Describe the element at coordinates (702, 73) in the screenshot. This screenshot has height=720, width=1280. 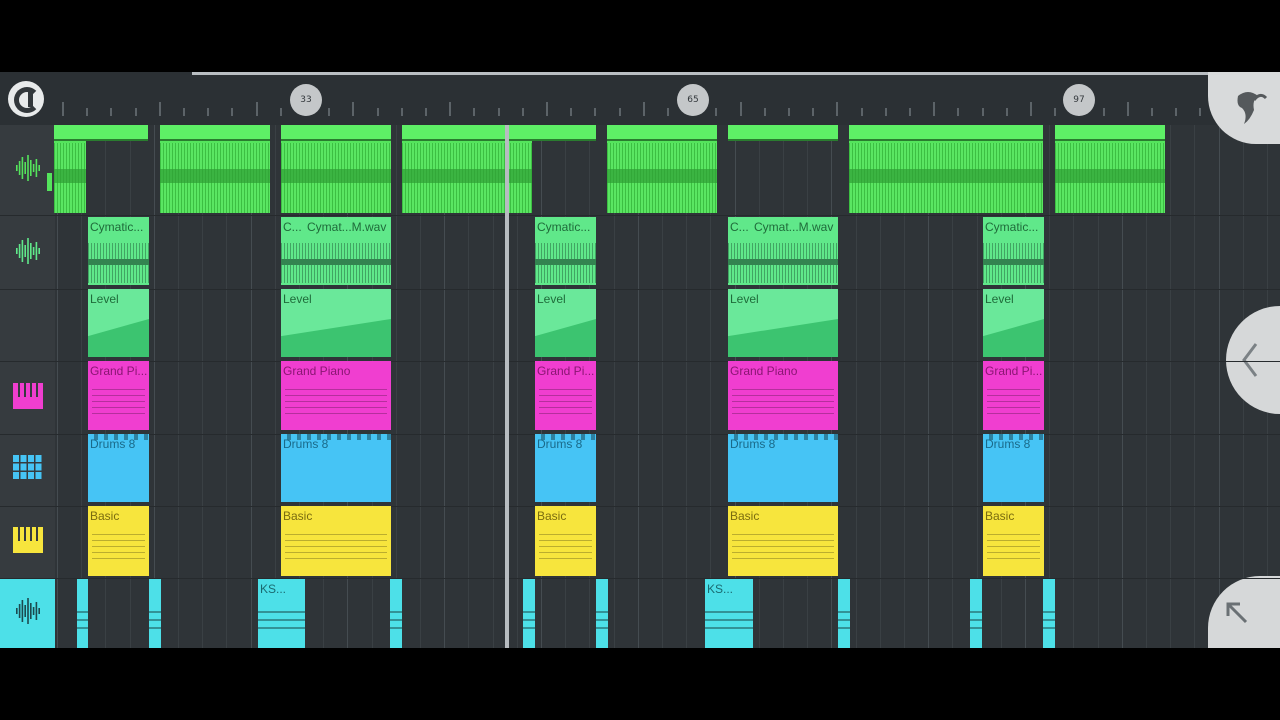
I see `scroll-position-bar` at that location.